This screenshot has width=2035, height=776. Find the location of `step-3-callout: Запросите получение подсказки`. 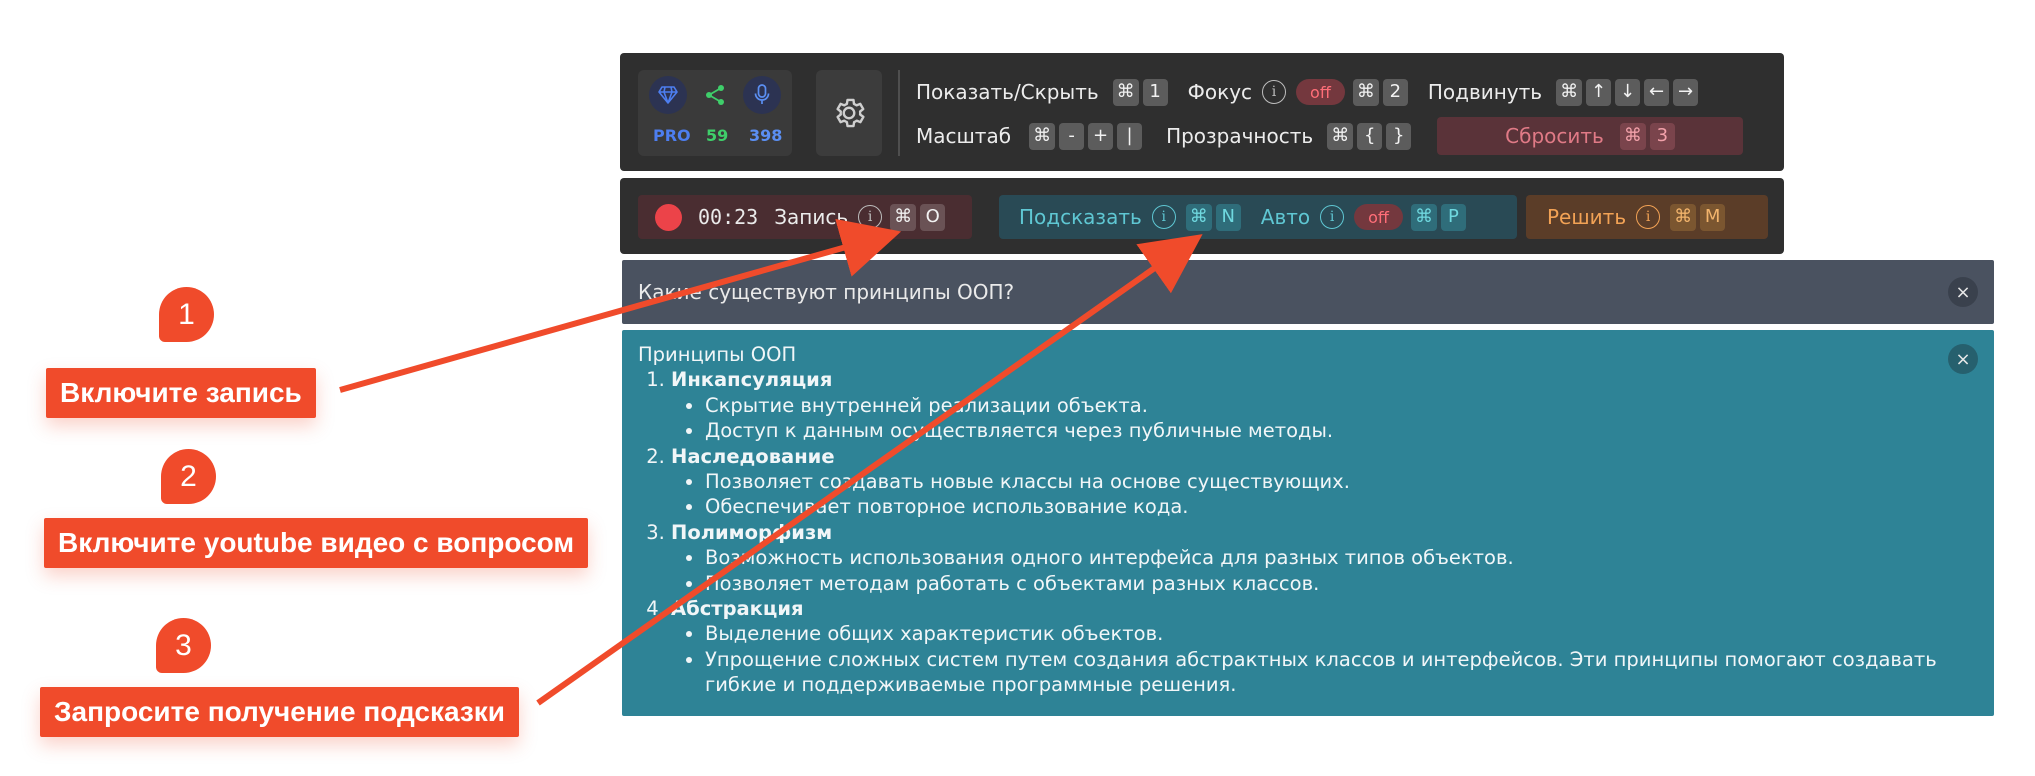

step-3-callout: Запросите получение подсказки is located at coordinates (280, 712).